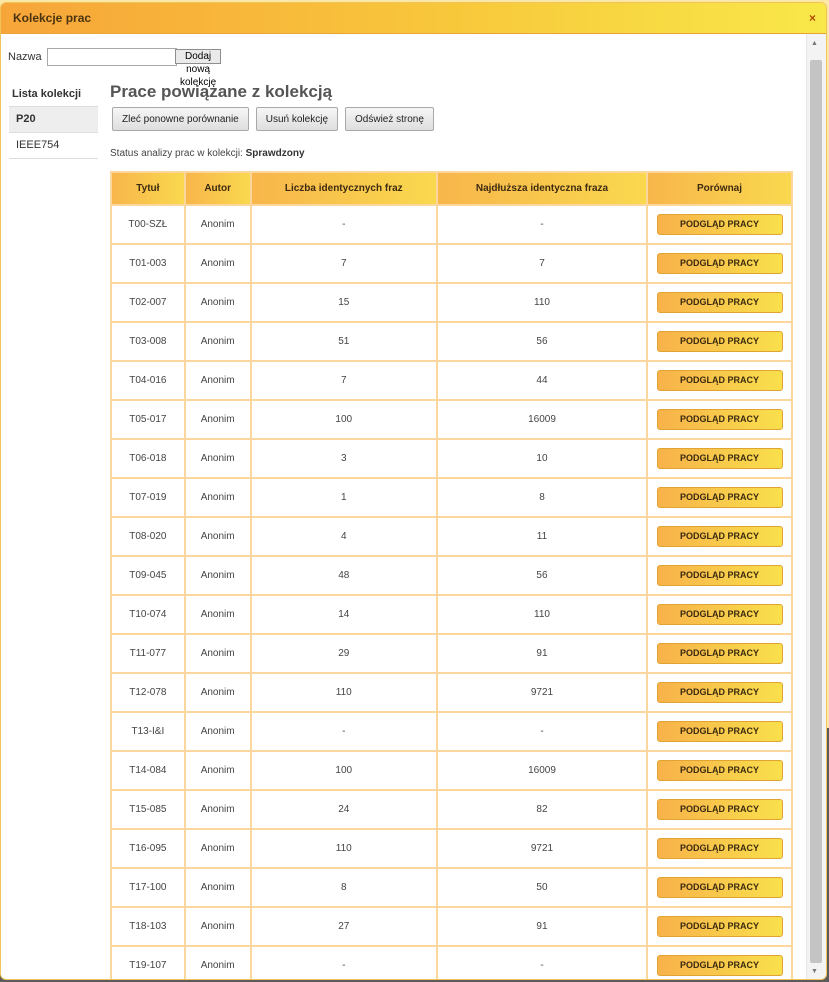  What do you see at coordinates (389, 119) in the screenshot?
I see `refresh-page-button: Odśwież stronę` at bounding box center [389, 119].